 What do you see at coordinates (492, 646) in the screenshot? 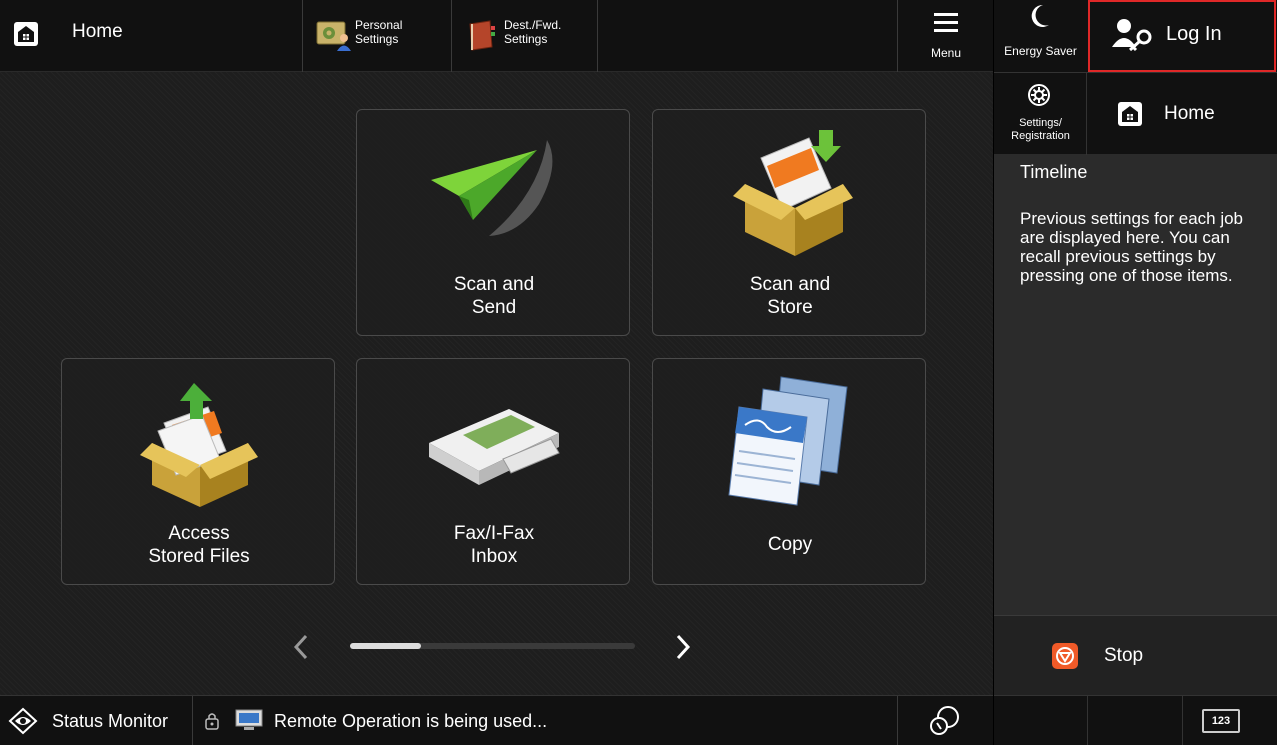
I see `page-indicator` at bounding box center [492, 646].